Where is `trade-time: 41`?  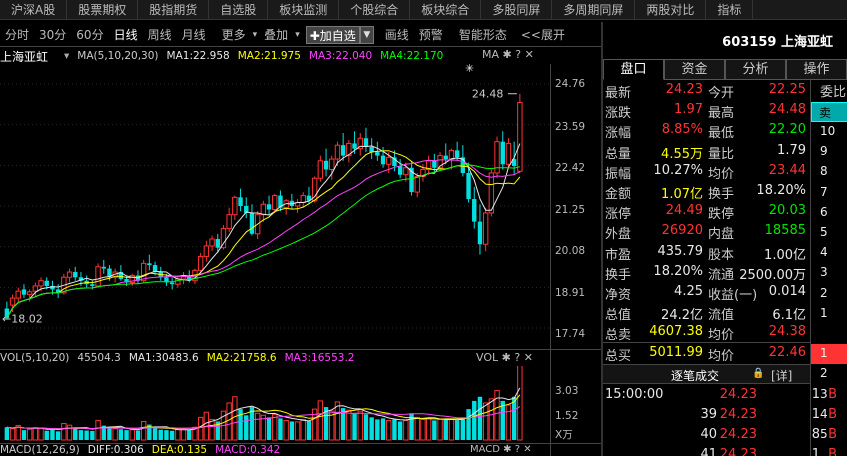
trade-time: 41 is located at coordinates (708, 451).